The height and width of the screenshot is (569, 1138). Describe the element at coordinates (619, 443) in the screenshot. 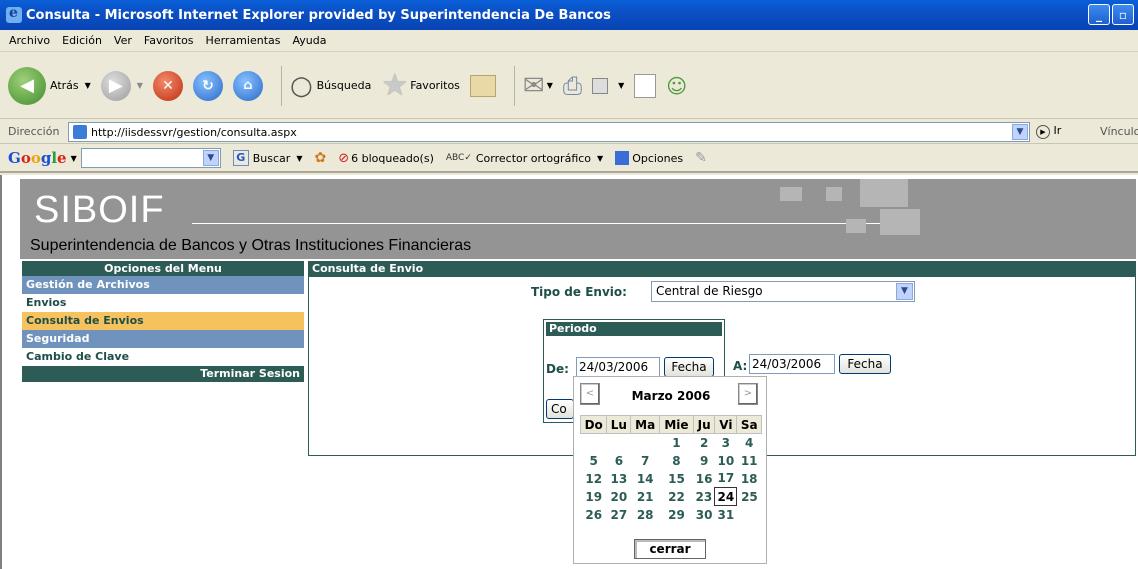

I see `calendar-empty-cell` at that location.